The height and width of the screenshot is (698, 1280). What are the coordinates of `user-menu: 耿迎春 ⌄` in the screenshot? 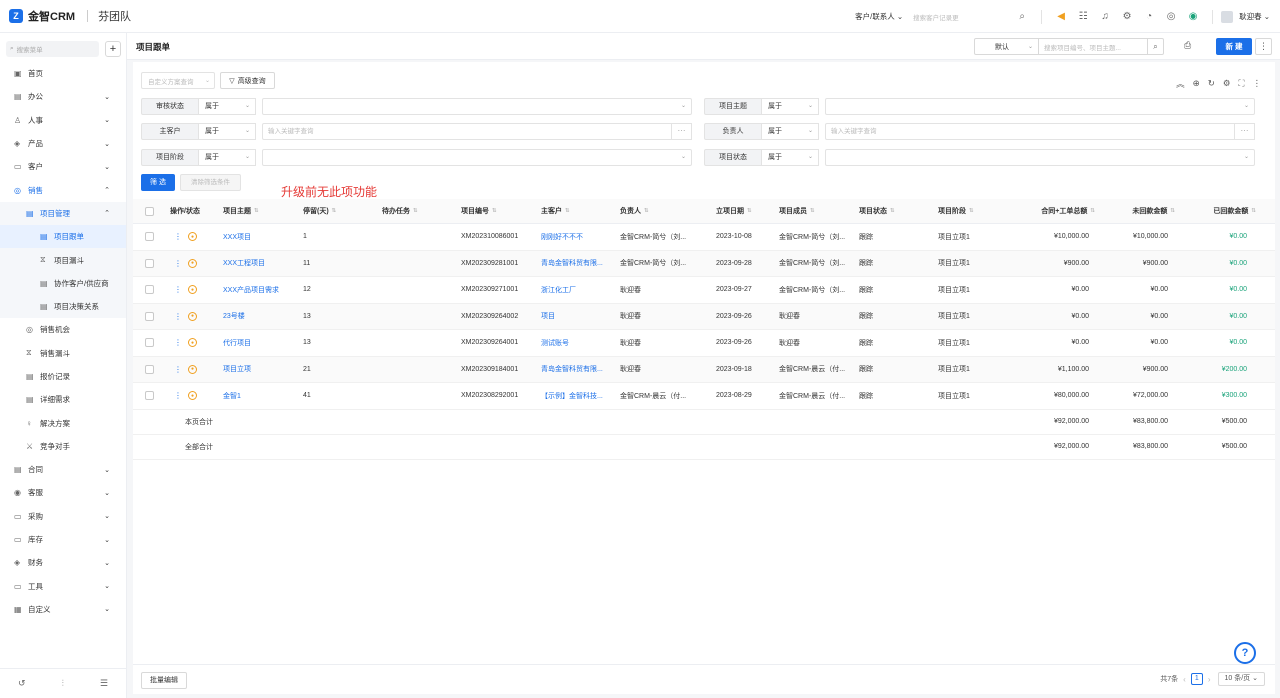 It's located at (1245, 16).